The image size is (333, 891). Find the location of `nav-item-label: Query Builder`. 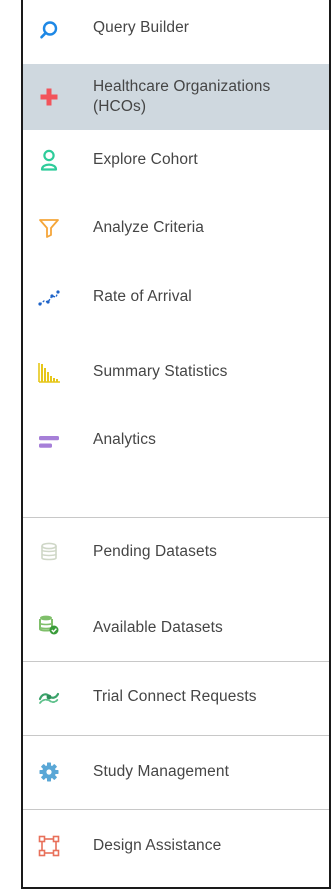

nav-item-label: Query Builder is located at coordinates (141, 27).